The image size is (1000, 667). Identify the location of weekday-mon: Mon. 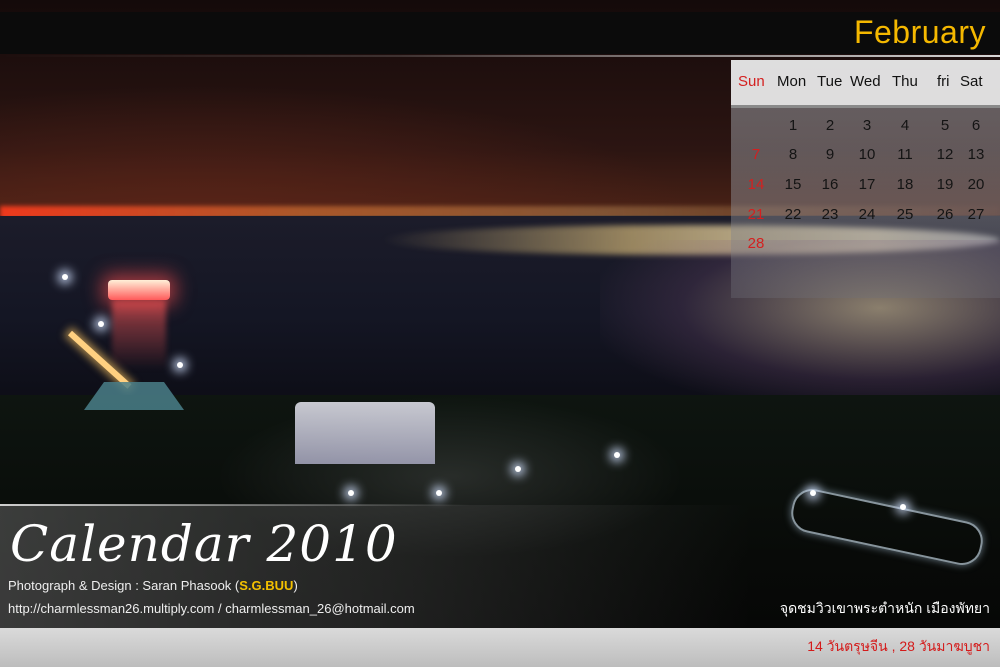
(792, 81).